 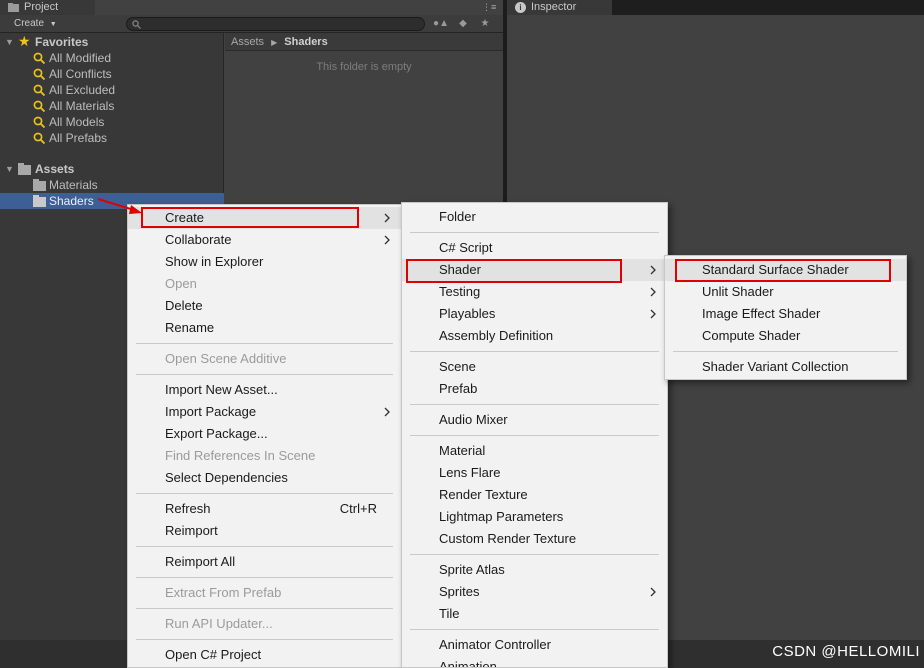 I want to click on menu-item-tile: Tile, so click(x=534, y=614).